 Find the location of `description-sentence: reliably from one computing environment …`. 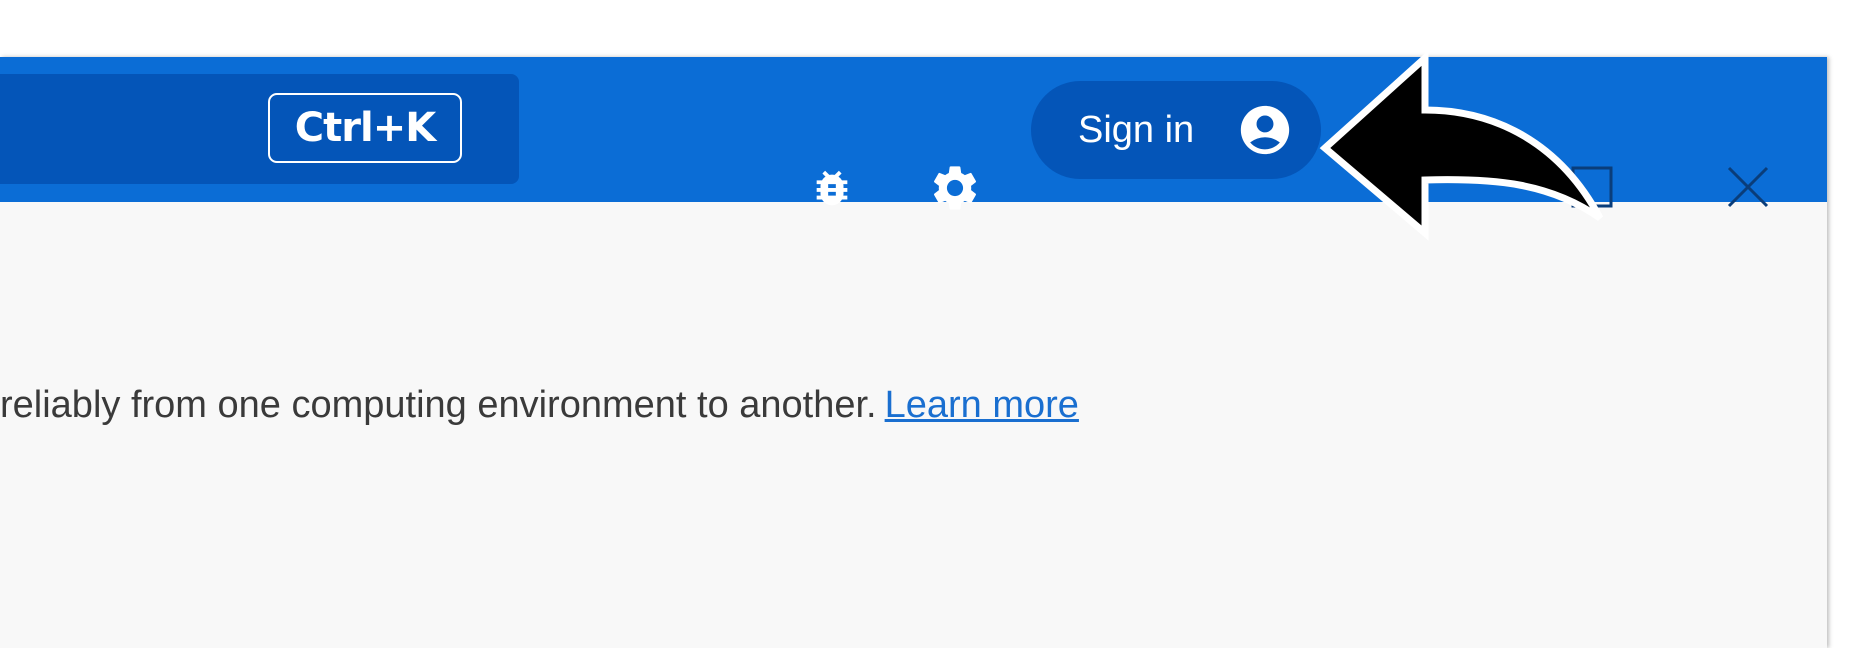

description-sentence: reliably from one computing environment … is located at coordinates (438, 405).